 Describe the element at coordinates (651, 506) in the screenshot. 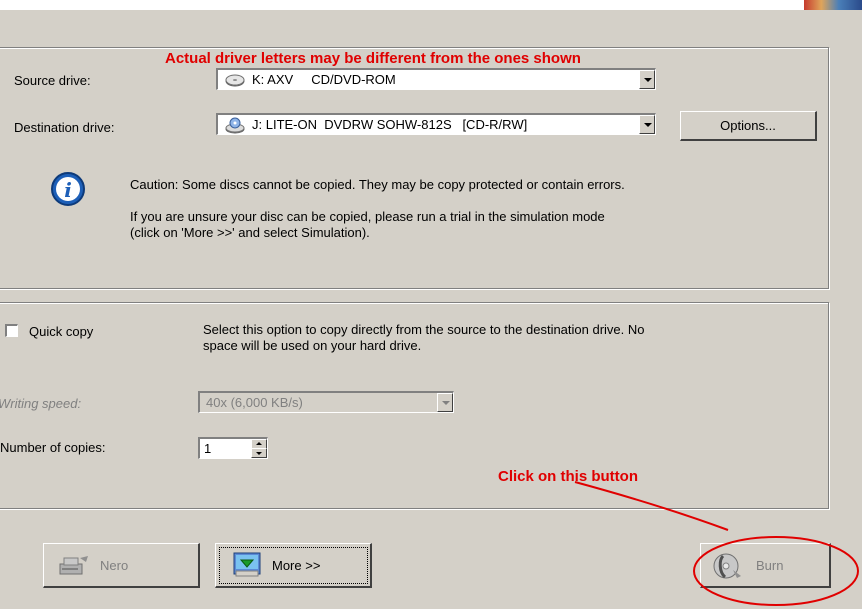

I see `annotation-arrow-line` at that location.